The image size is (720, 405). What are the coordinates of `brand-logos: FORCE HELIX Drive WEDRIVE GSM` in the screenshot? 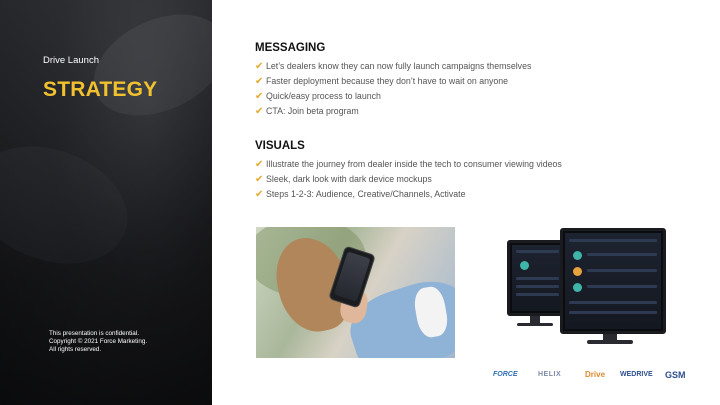 It's located at (592, 375).